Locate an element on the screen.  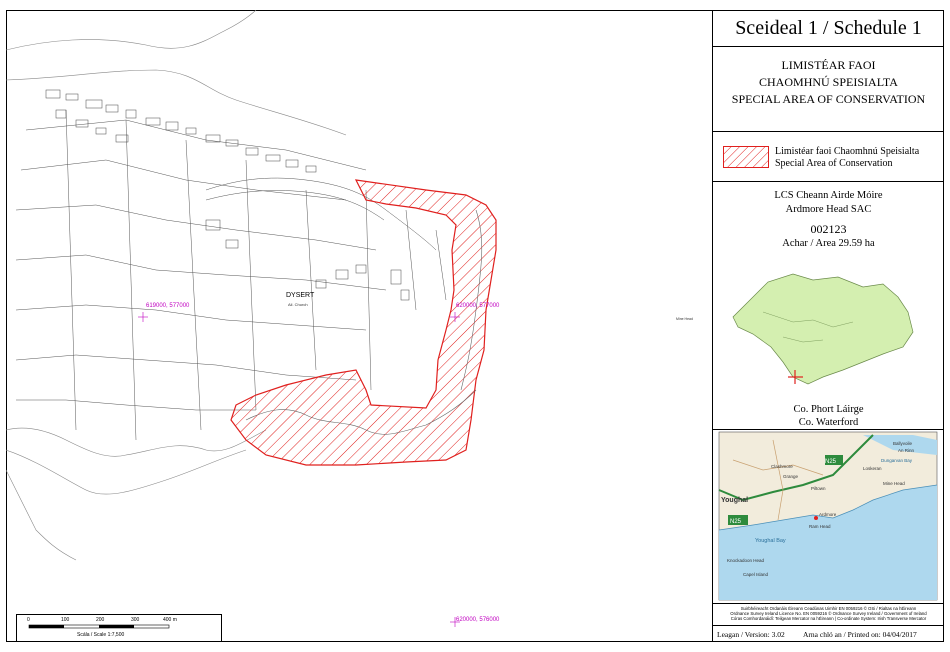
legend-line-2: Special Area of Conservation is located at coordinates (834, 163).